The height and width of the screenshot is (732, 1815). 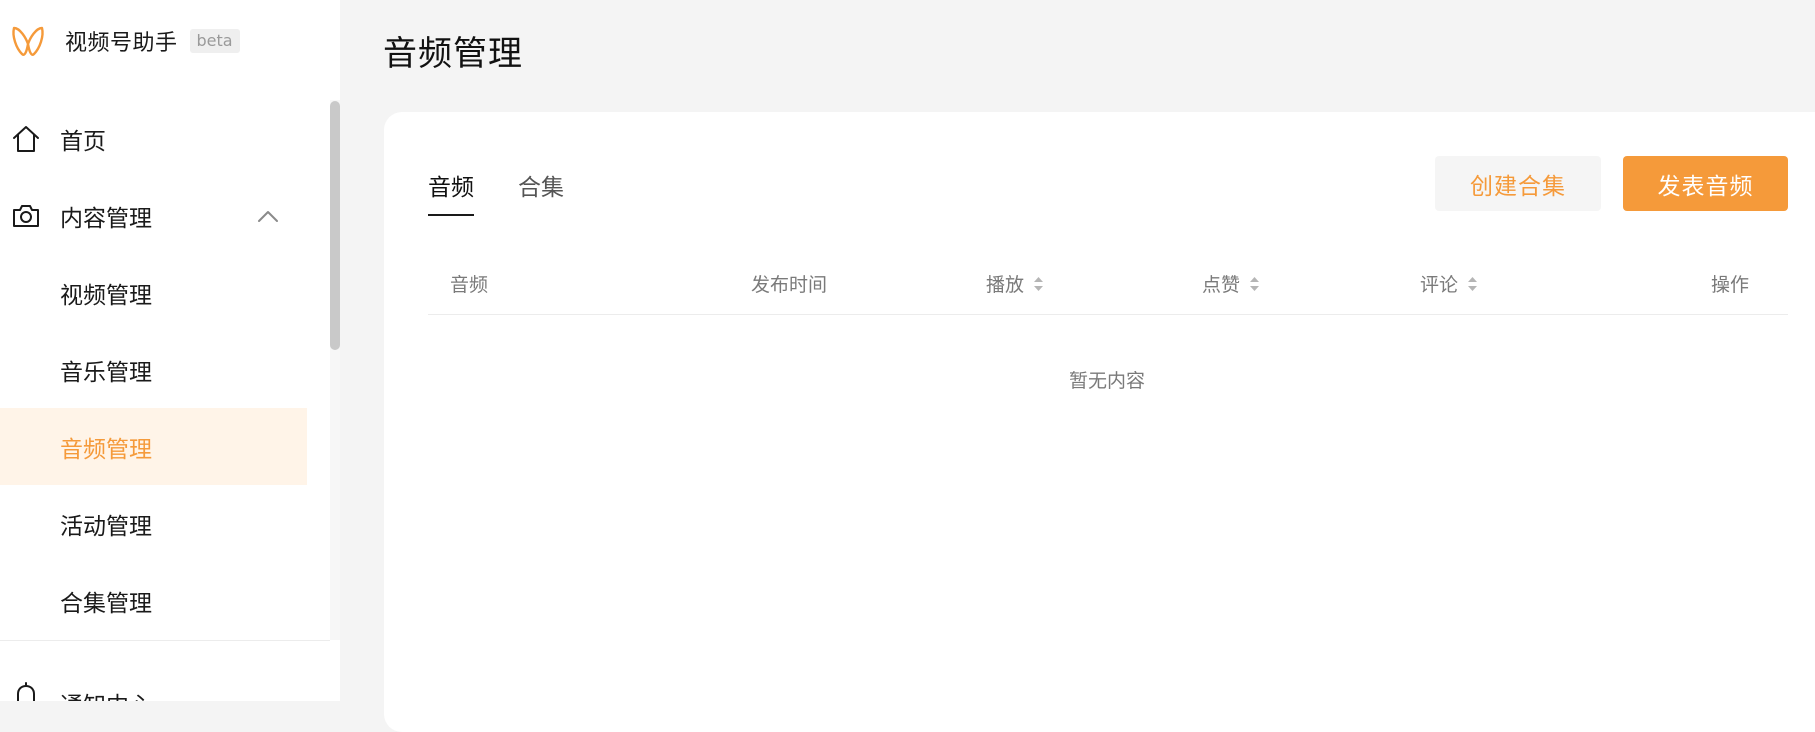 I want to click on column-label: 发布时间, so click(x=789, y=285).